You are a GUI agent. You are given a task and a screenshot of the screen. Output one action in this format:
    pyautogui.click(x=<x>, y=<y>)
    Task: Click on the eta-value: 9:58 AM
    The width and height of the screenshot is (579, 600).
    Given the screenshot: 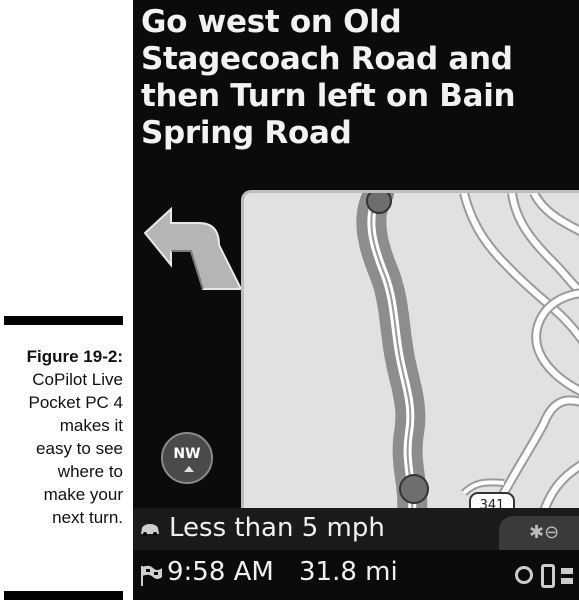 What is the action you would take?
    pyautogui.click(x=220, y=572)
    